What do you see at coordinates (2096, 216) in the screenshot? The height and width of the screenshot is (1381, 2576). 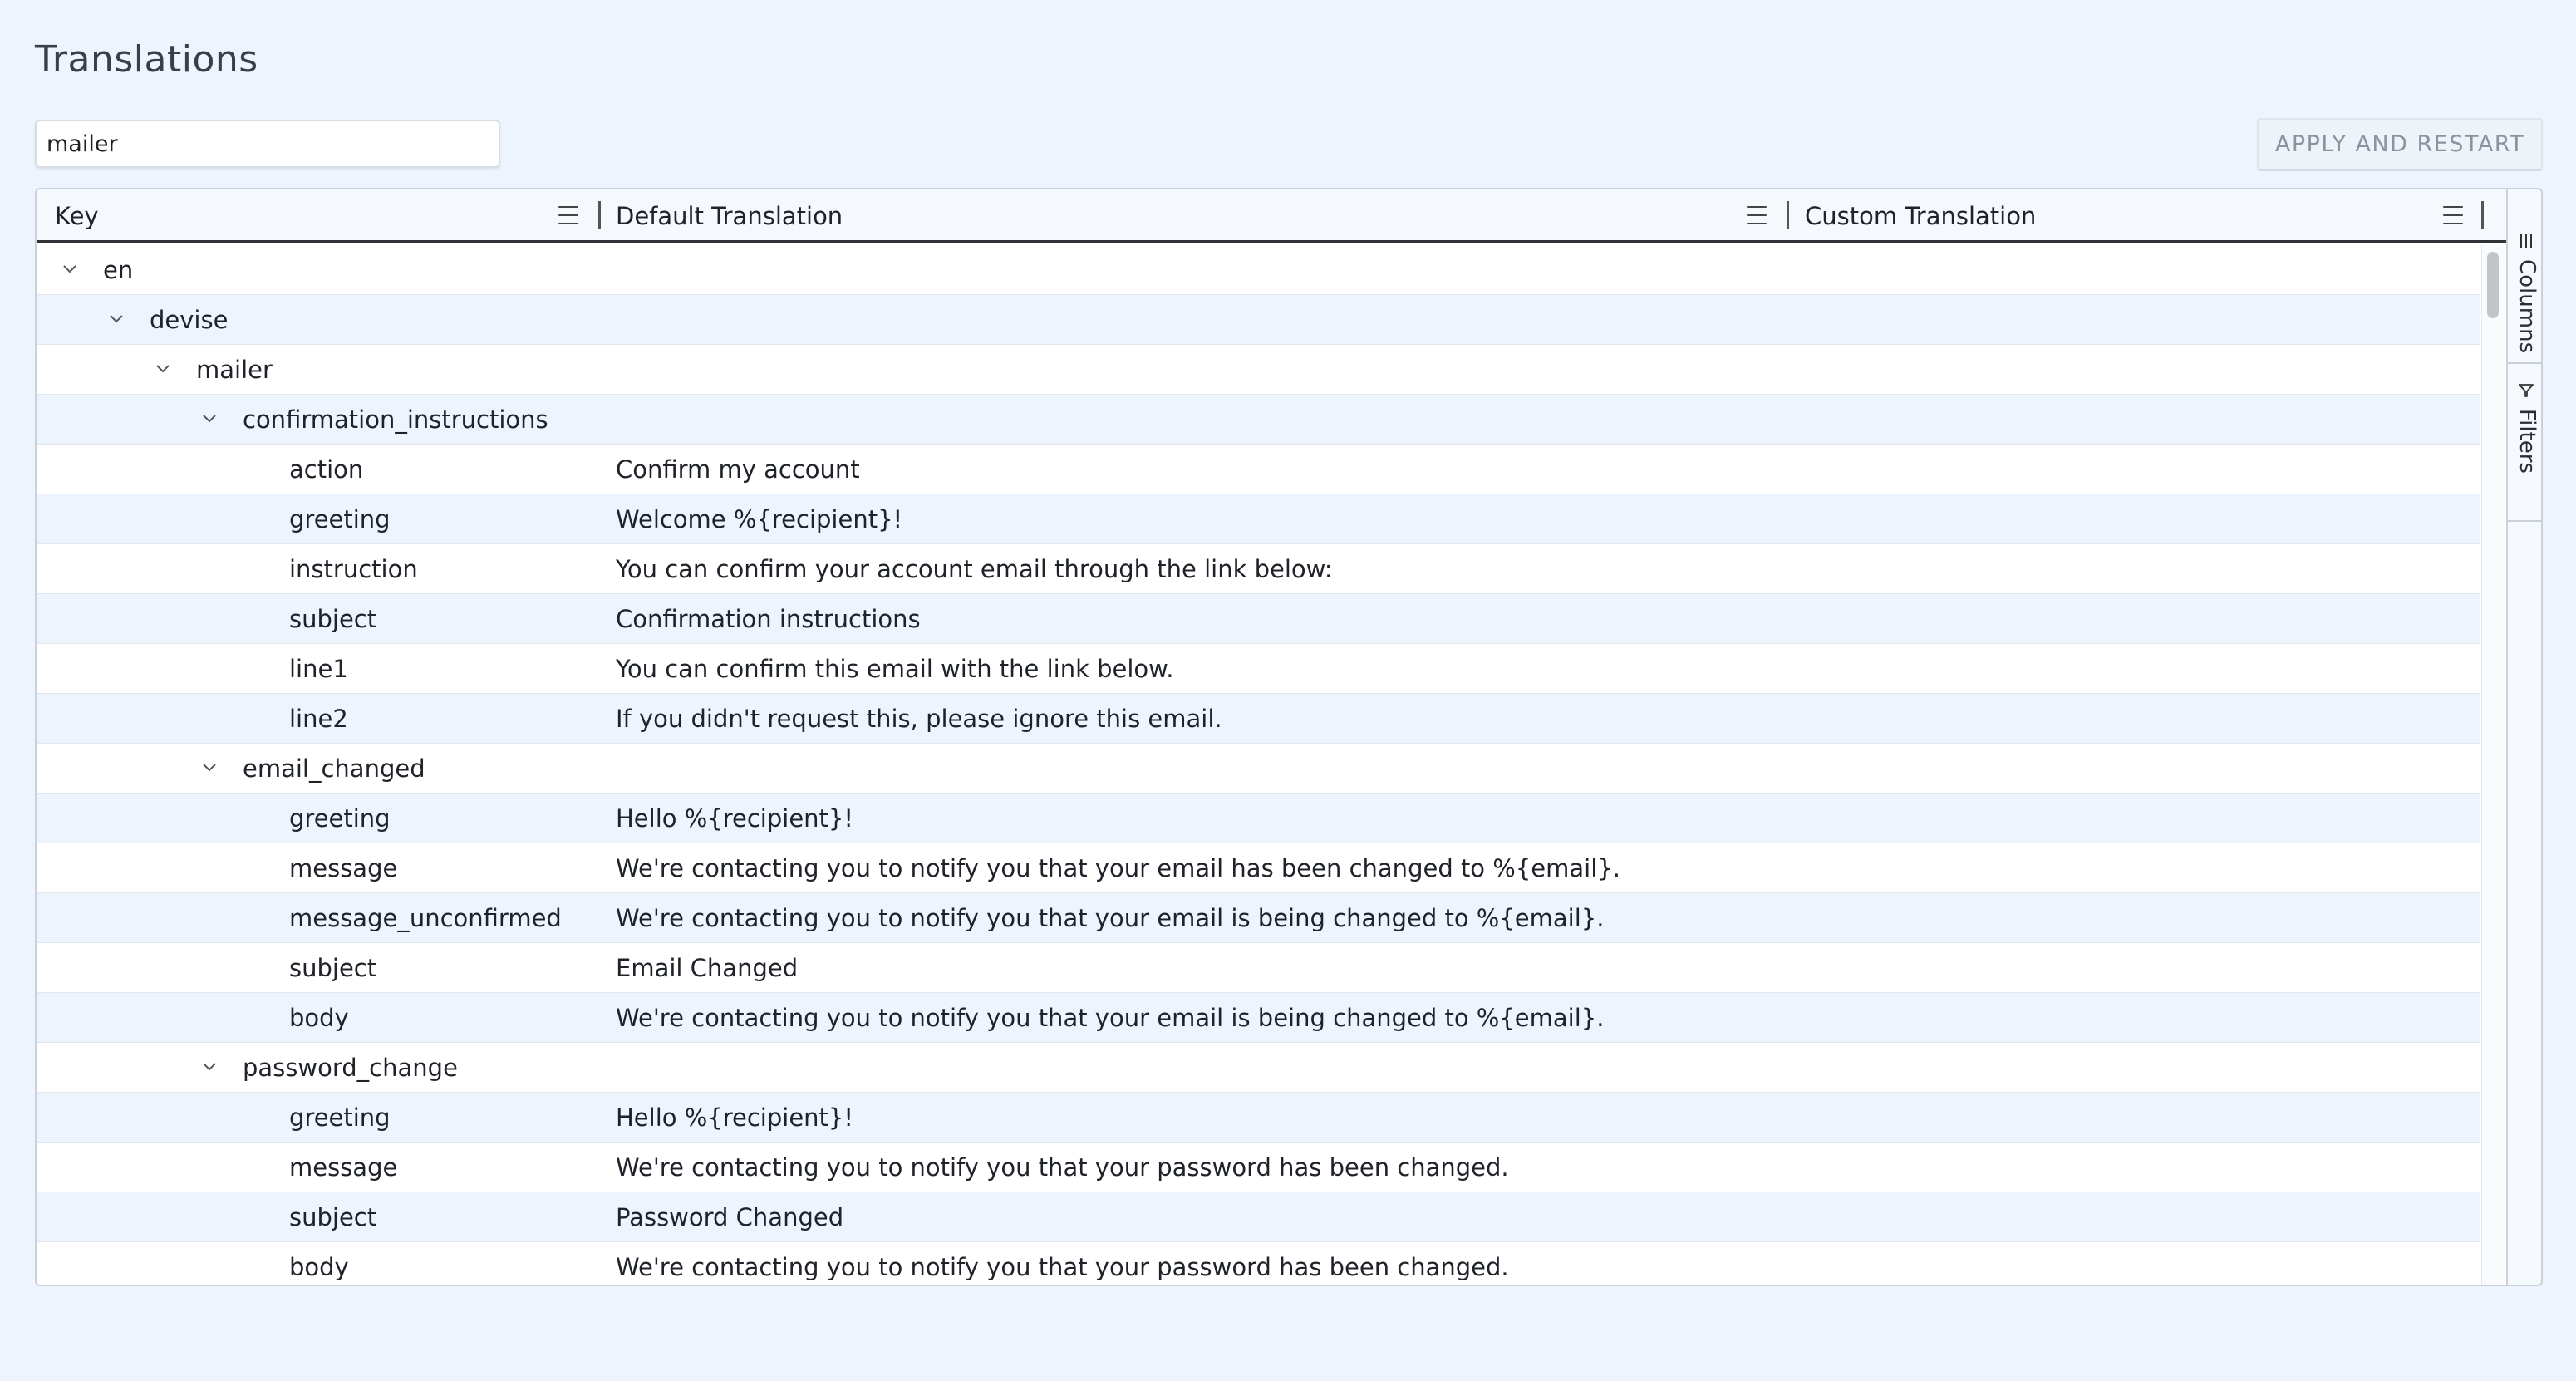 I see `column-header-custom-translation: Custom Translation` at bounding box center [2096, 216].